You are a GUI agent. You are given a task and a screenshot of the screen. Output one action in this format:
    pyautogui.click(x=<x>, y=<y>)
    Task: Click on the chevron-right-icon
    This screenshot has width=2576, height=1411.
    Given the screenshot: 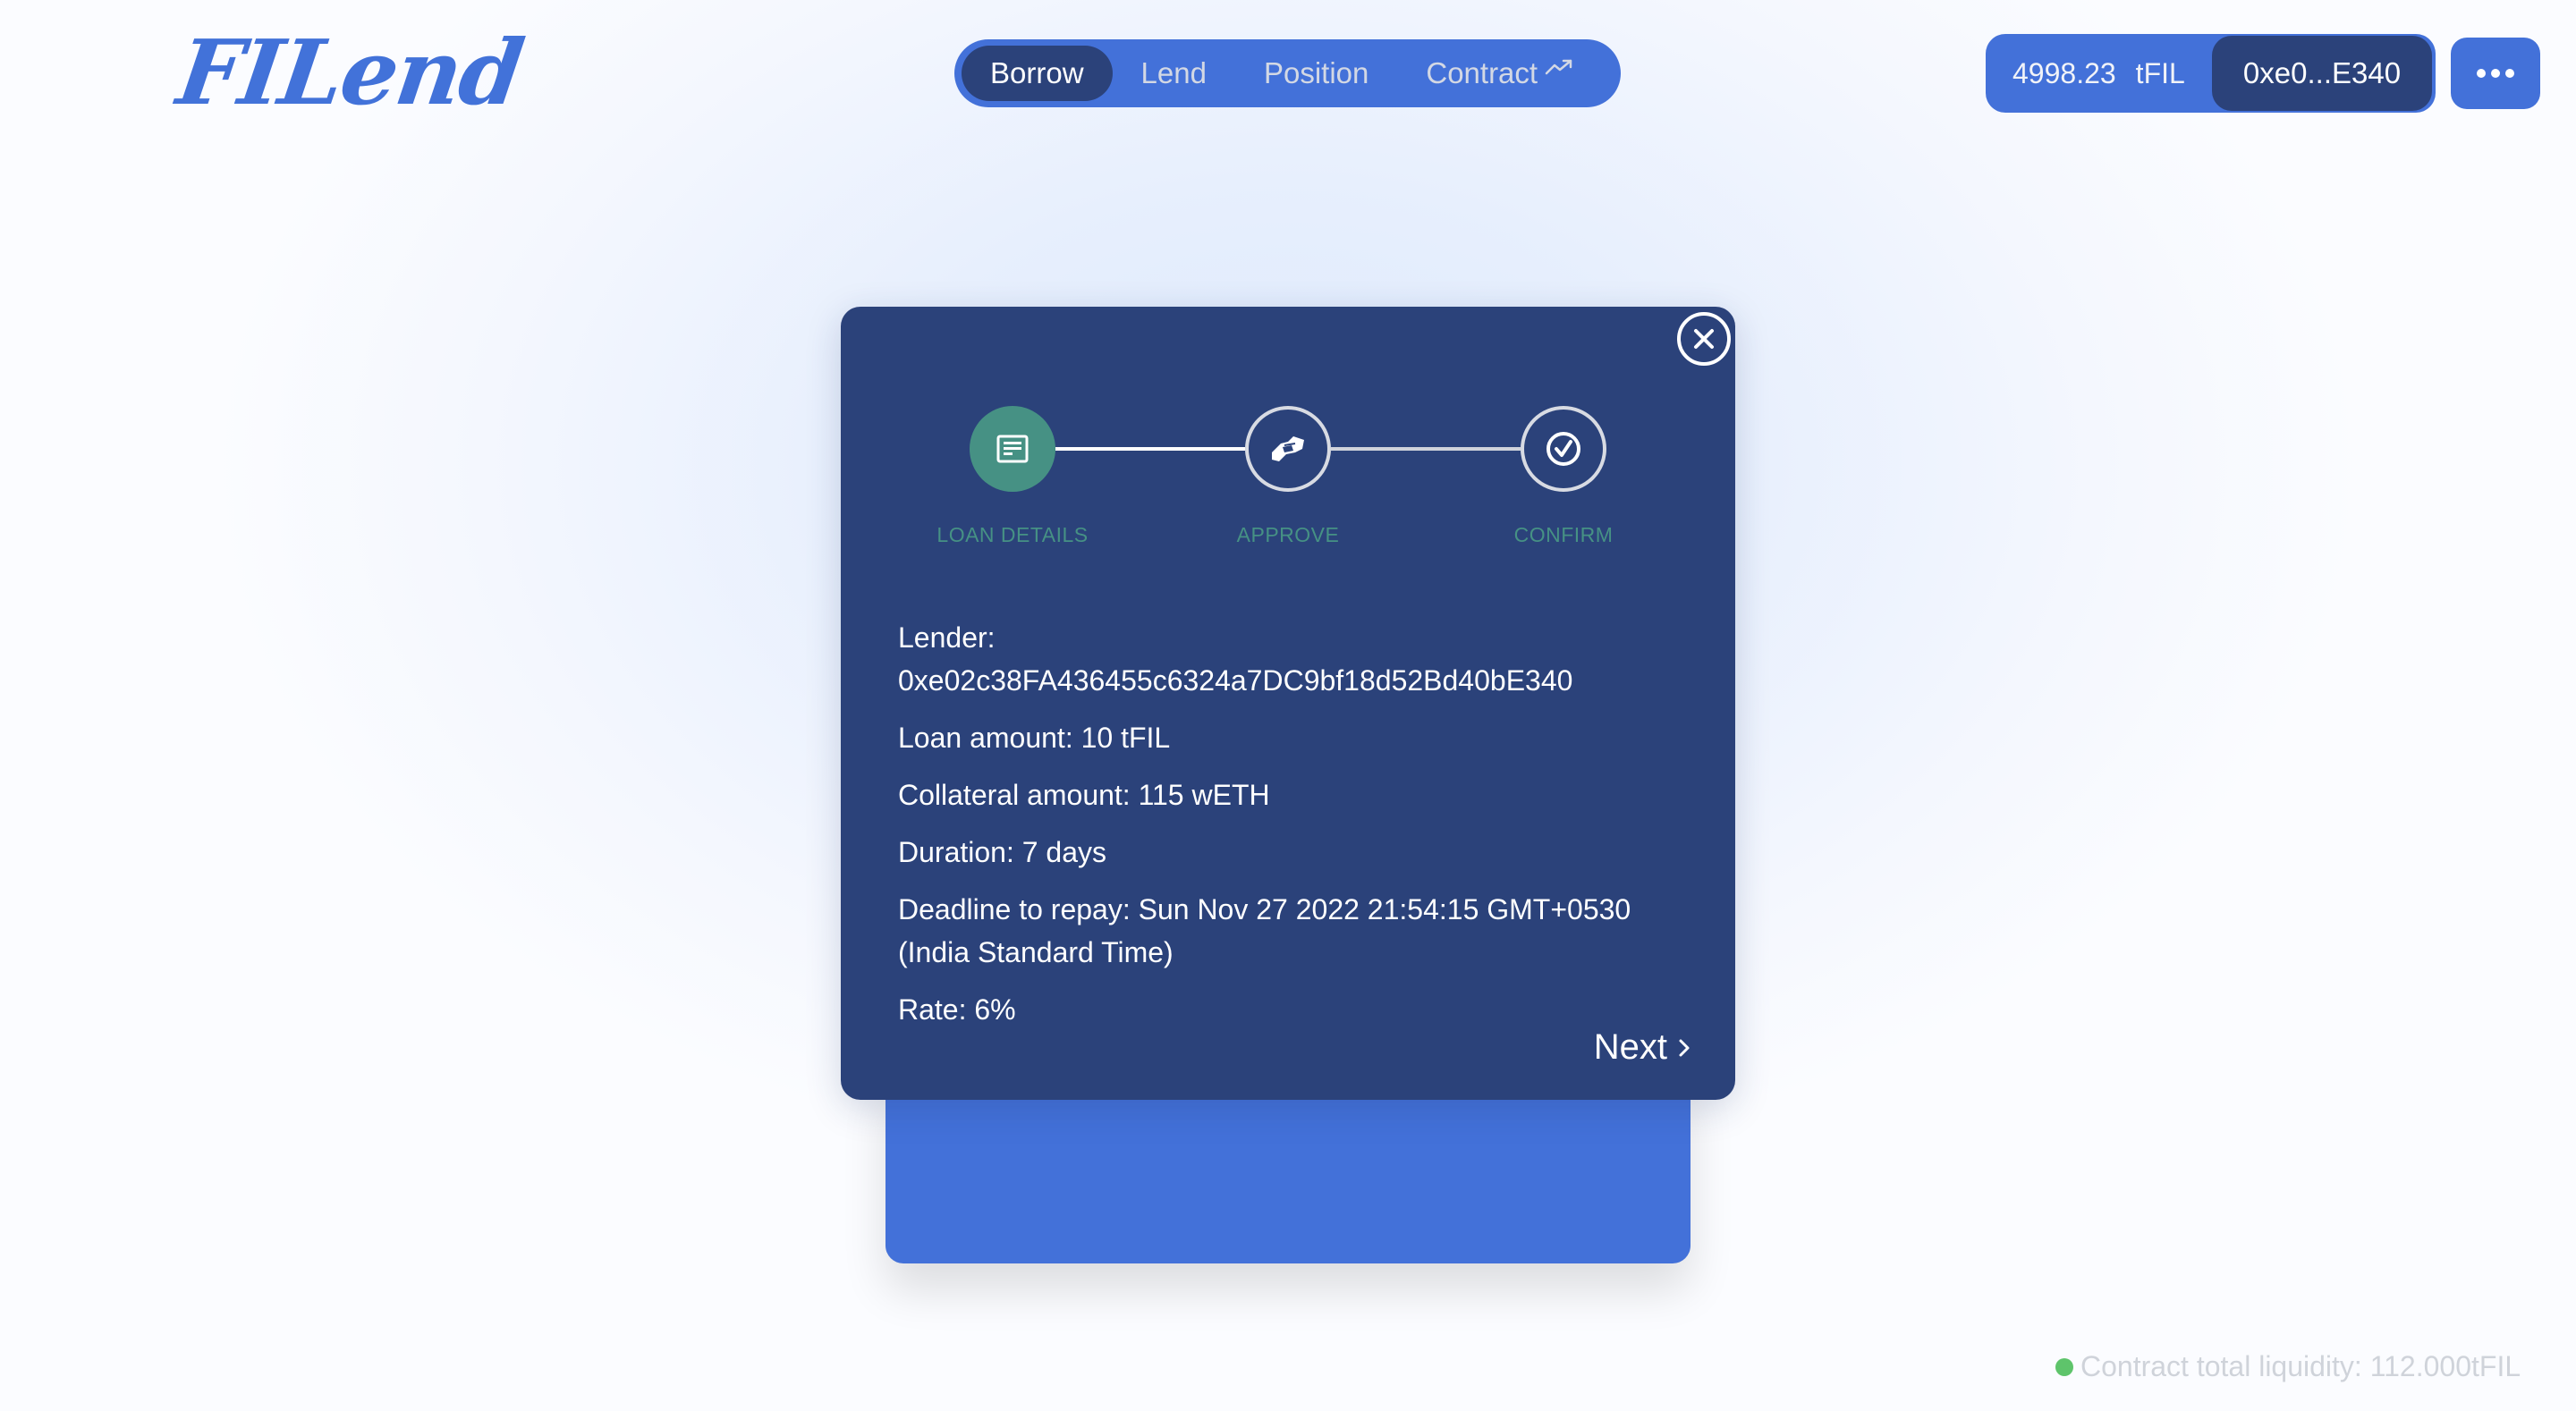 What is the action you would take?
    pyautogui.click(x=1684, y=1047)
    